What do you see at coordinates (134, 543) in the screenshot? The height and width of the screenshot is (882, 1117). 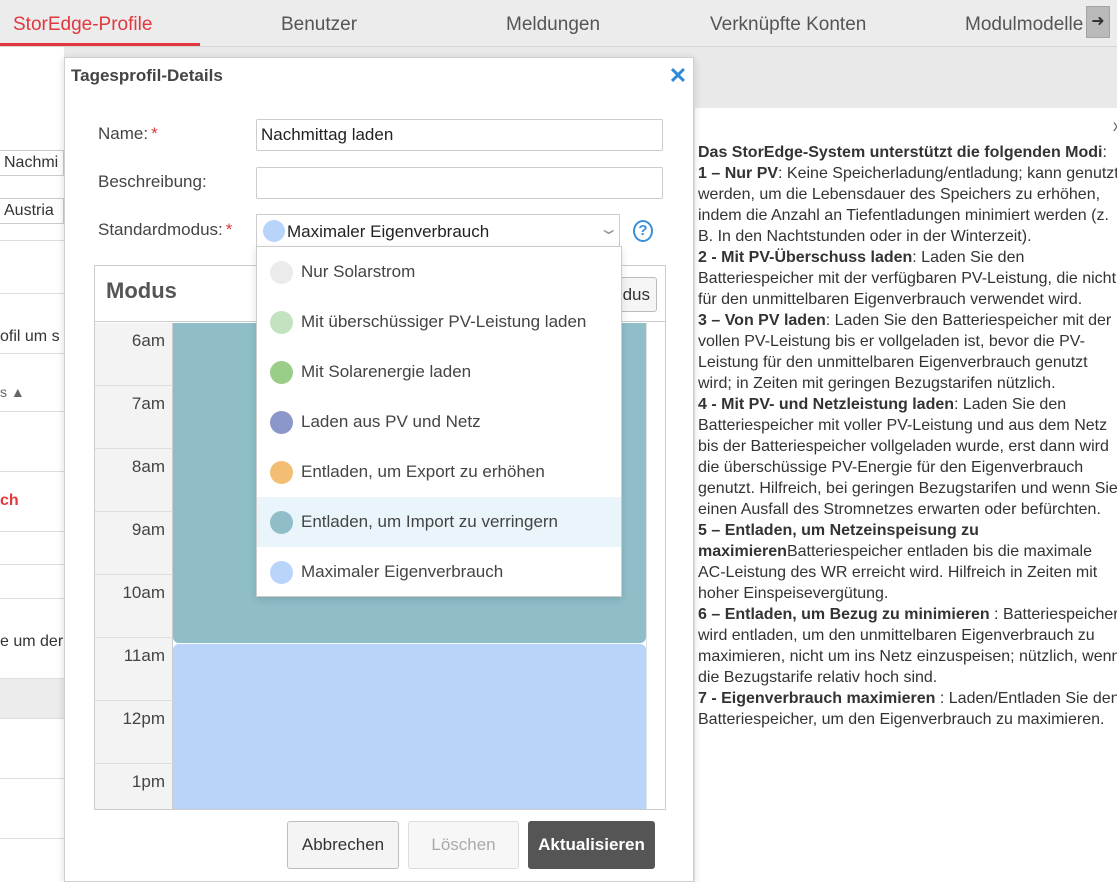 I see `time-slot-label: 9am` at bounding box center [134, 543].